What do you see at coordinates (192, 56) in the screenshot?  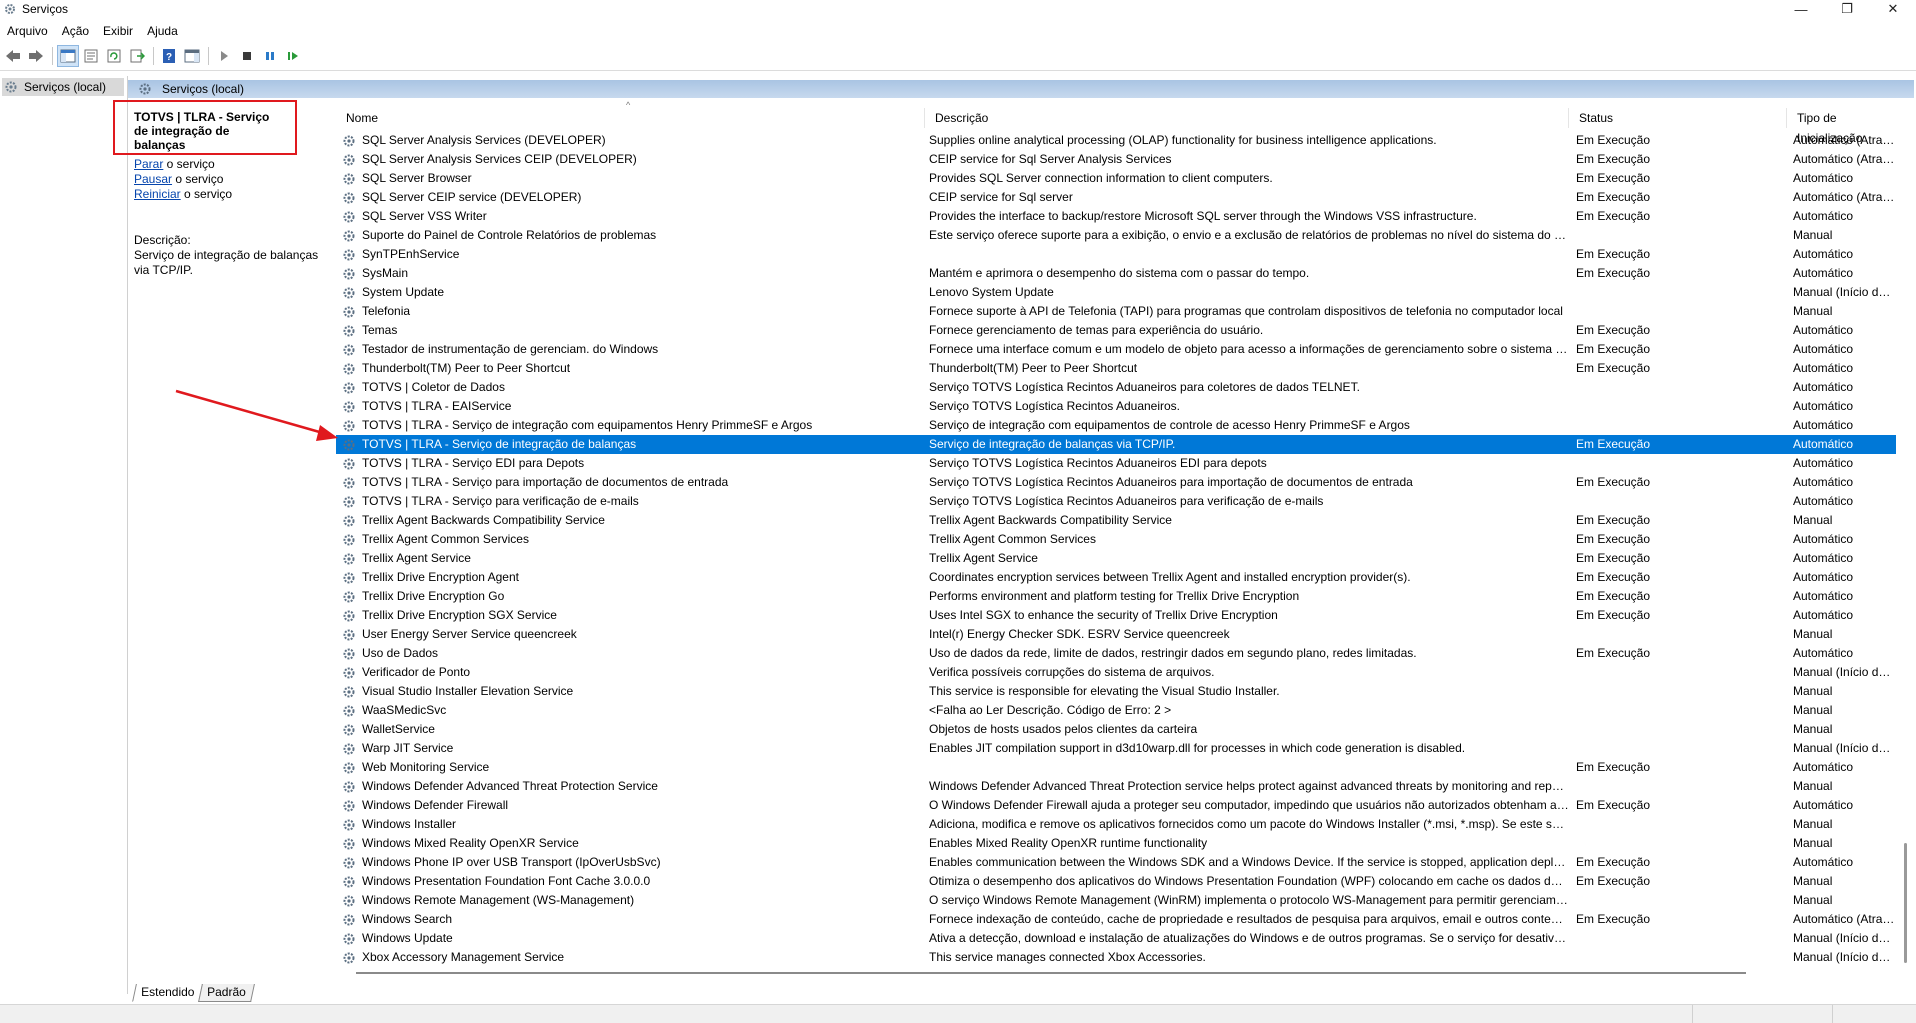 I see `show-action-pane-button` at bounding box center [192, 56].